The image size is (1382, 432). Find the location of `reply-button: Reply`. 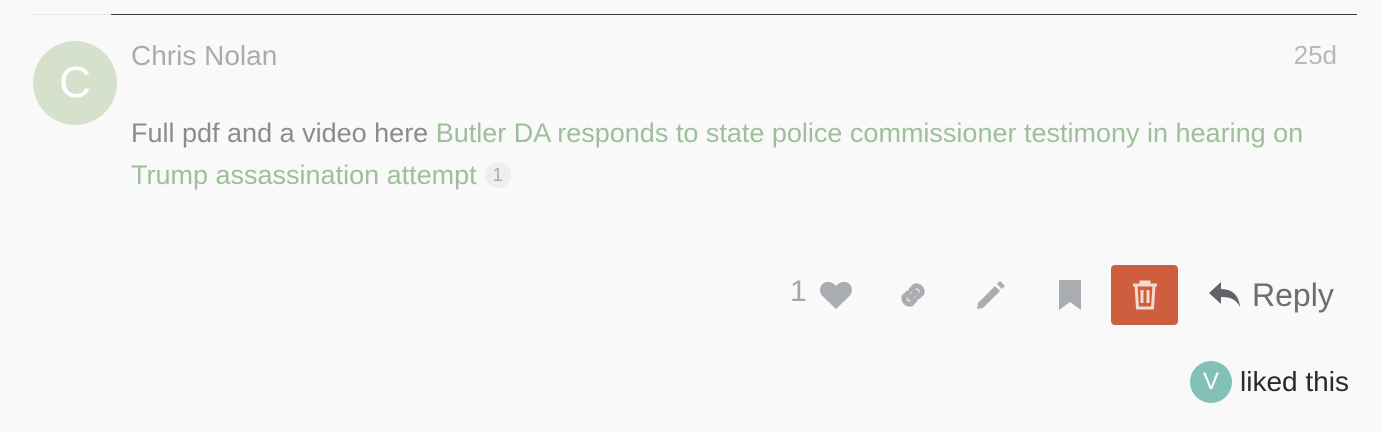

reply-button: Reply is located at coordinates (1271, 295).